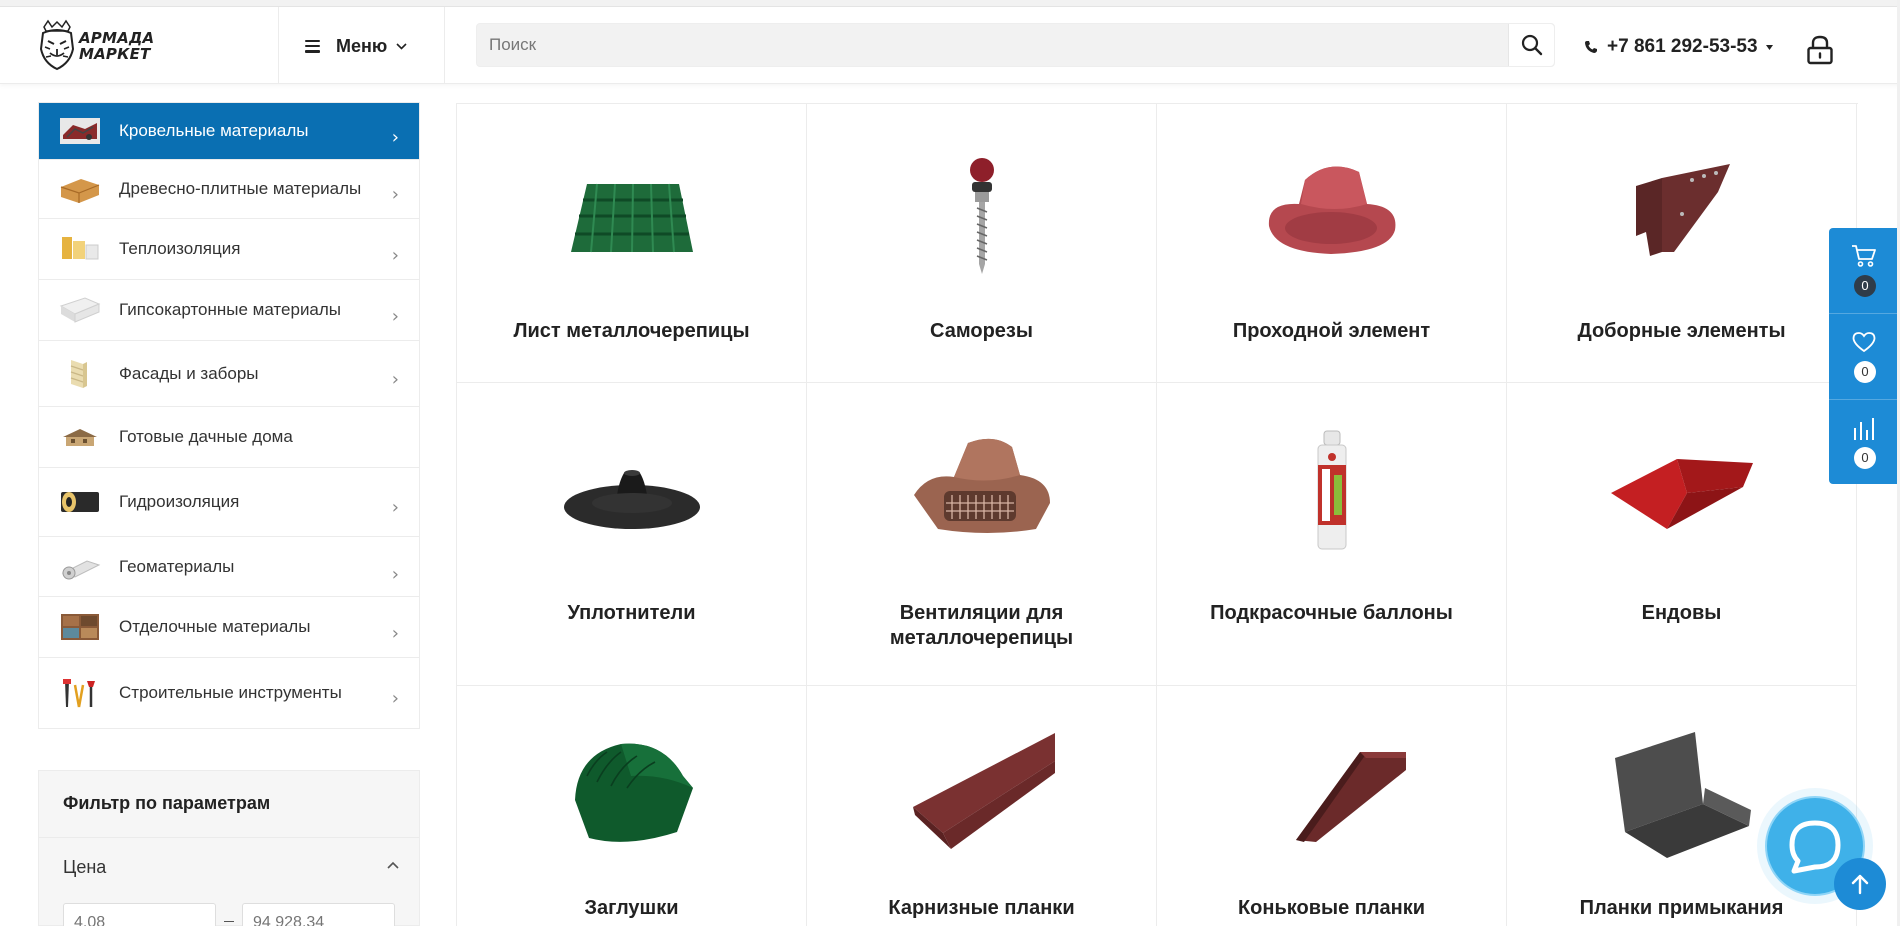 Image resolution: width=1900 pixels, height=926 pixels. What do you see at coordinates (981, 216) in the screenshot?
I see `screw-image` at bounding box center [981, 216].